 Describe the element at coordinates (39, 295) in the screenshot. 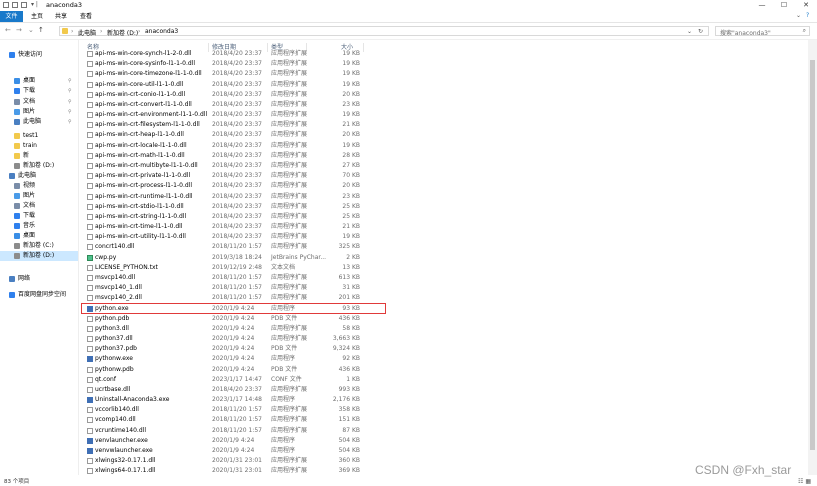

I see `sidebar-item: 百度网盘同步空间` at that location.